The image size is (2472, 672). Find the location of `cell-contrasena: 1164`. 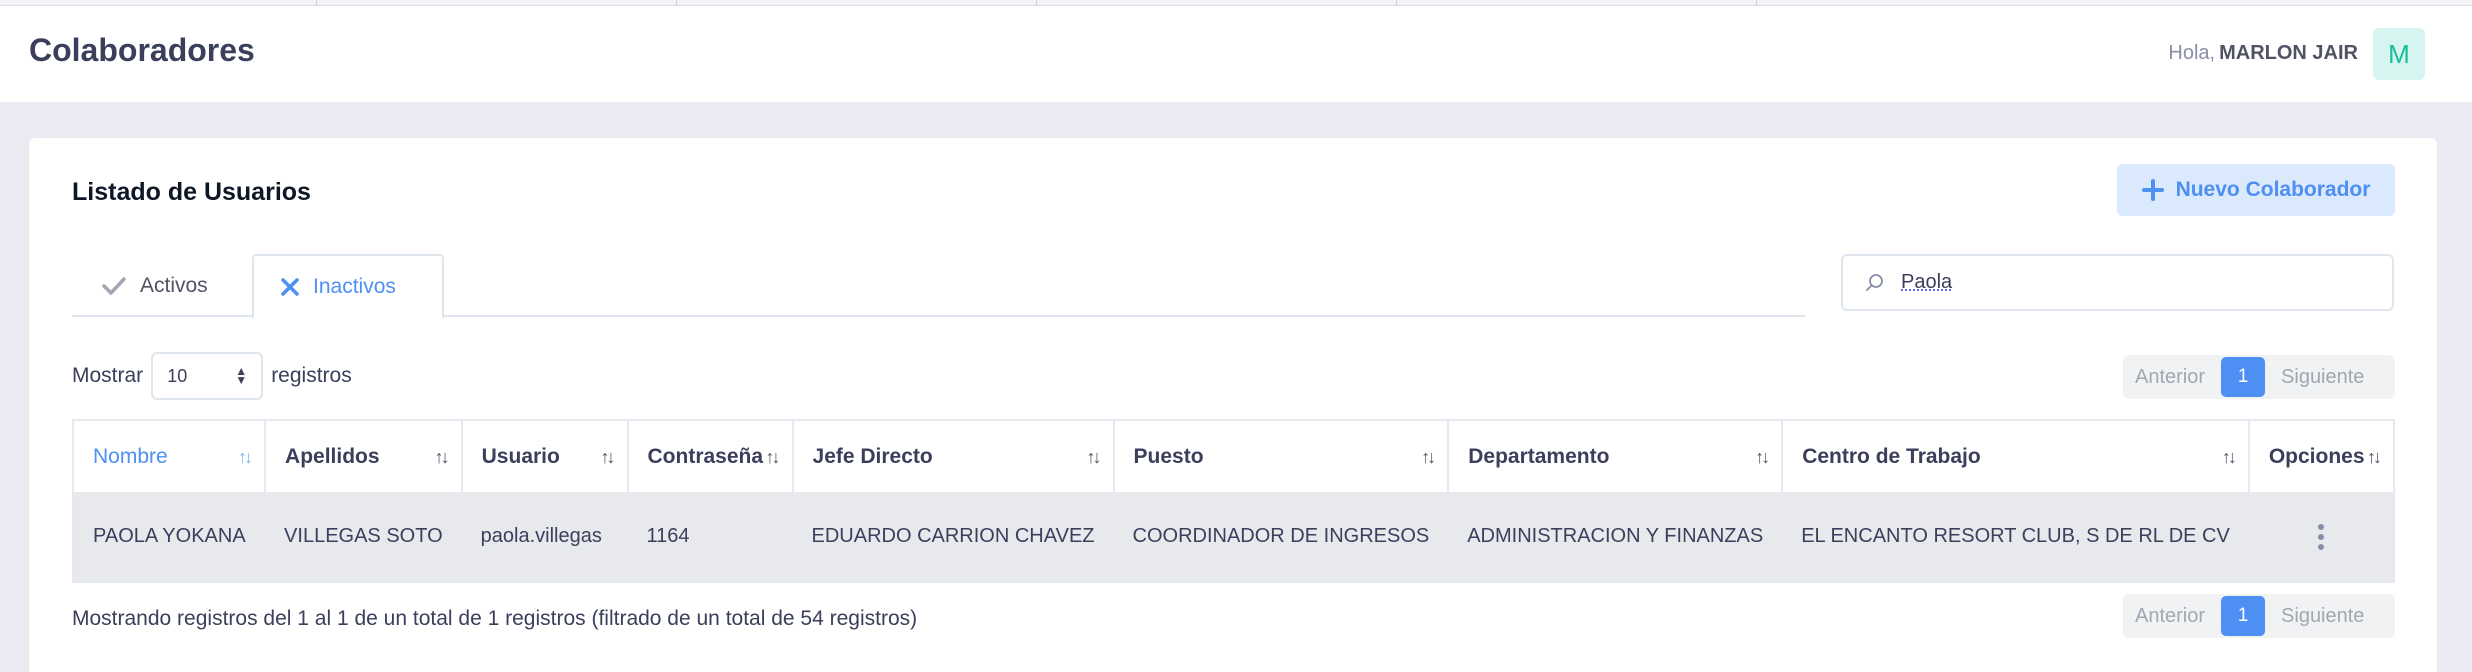

cell-contrasena: 1164 is located at coordinates (710, 537).